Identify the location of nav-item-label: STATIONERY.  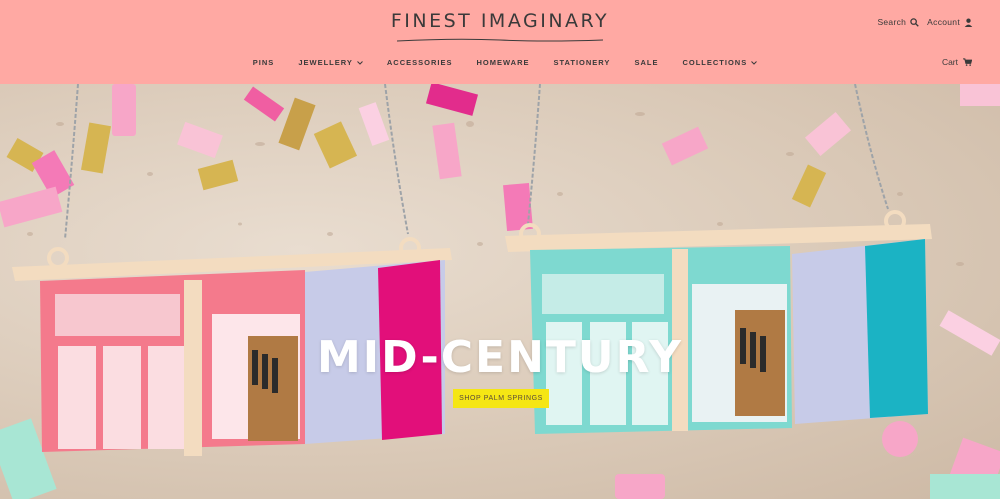
(582, 62).